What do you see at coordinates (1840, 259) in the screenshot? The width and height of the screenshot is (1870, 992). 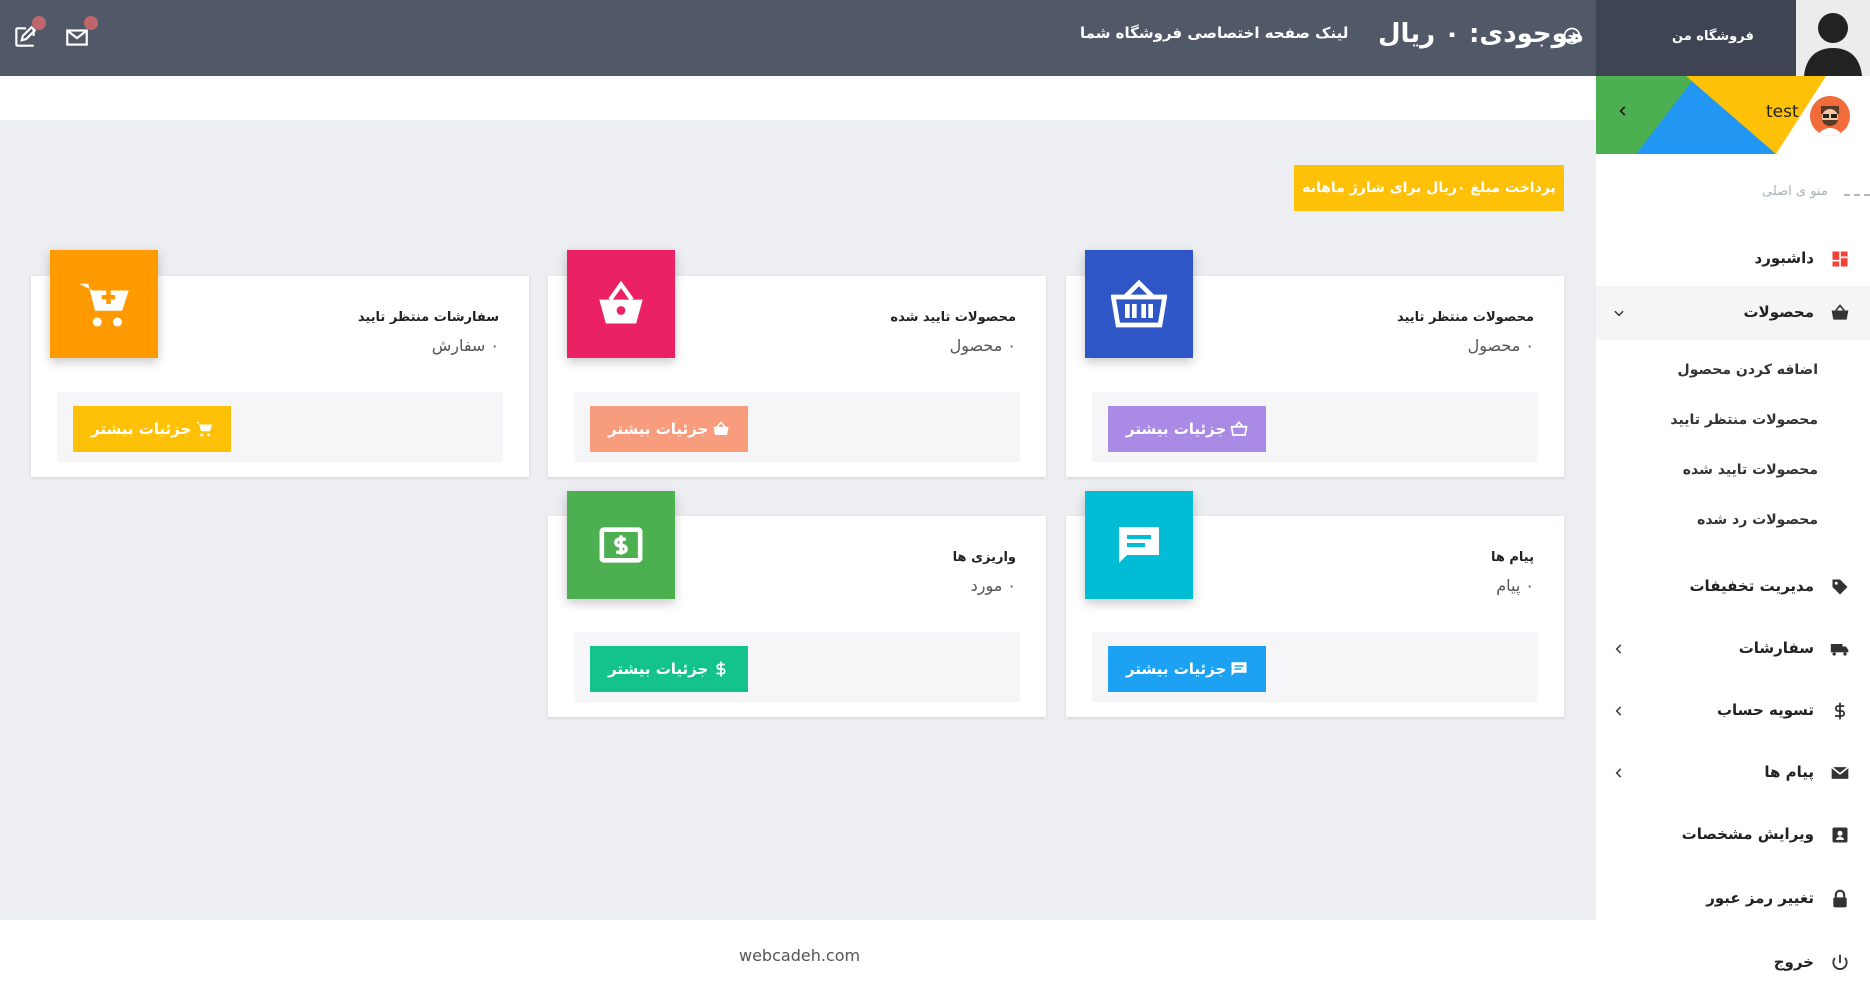 I see `dashboard-icon` at bounding box center [1840, 259].